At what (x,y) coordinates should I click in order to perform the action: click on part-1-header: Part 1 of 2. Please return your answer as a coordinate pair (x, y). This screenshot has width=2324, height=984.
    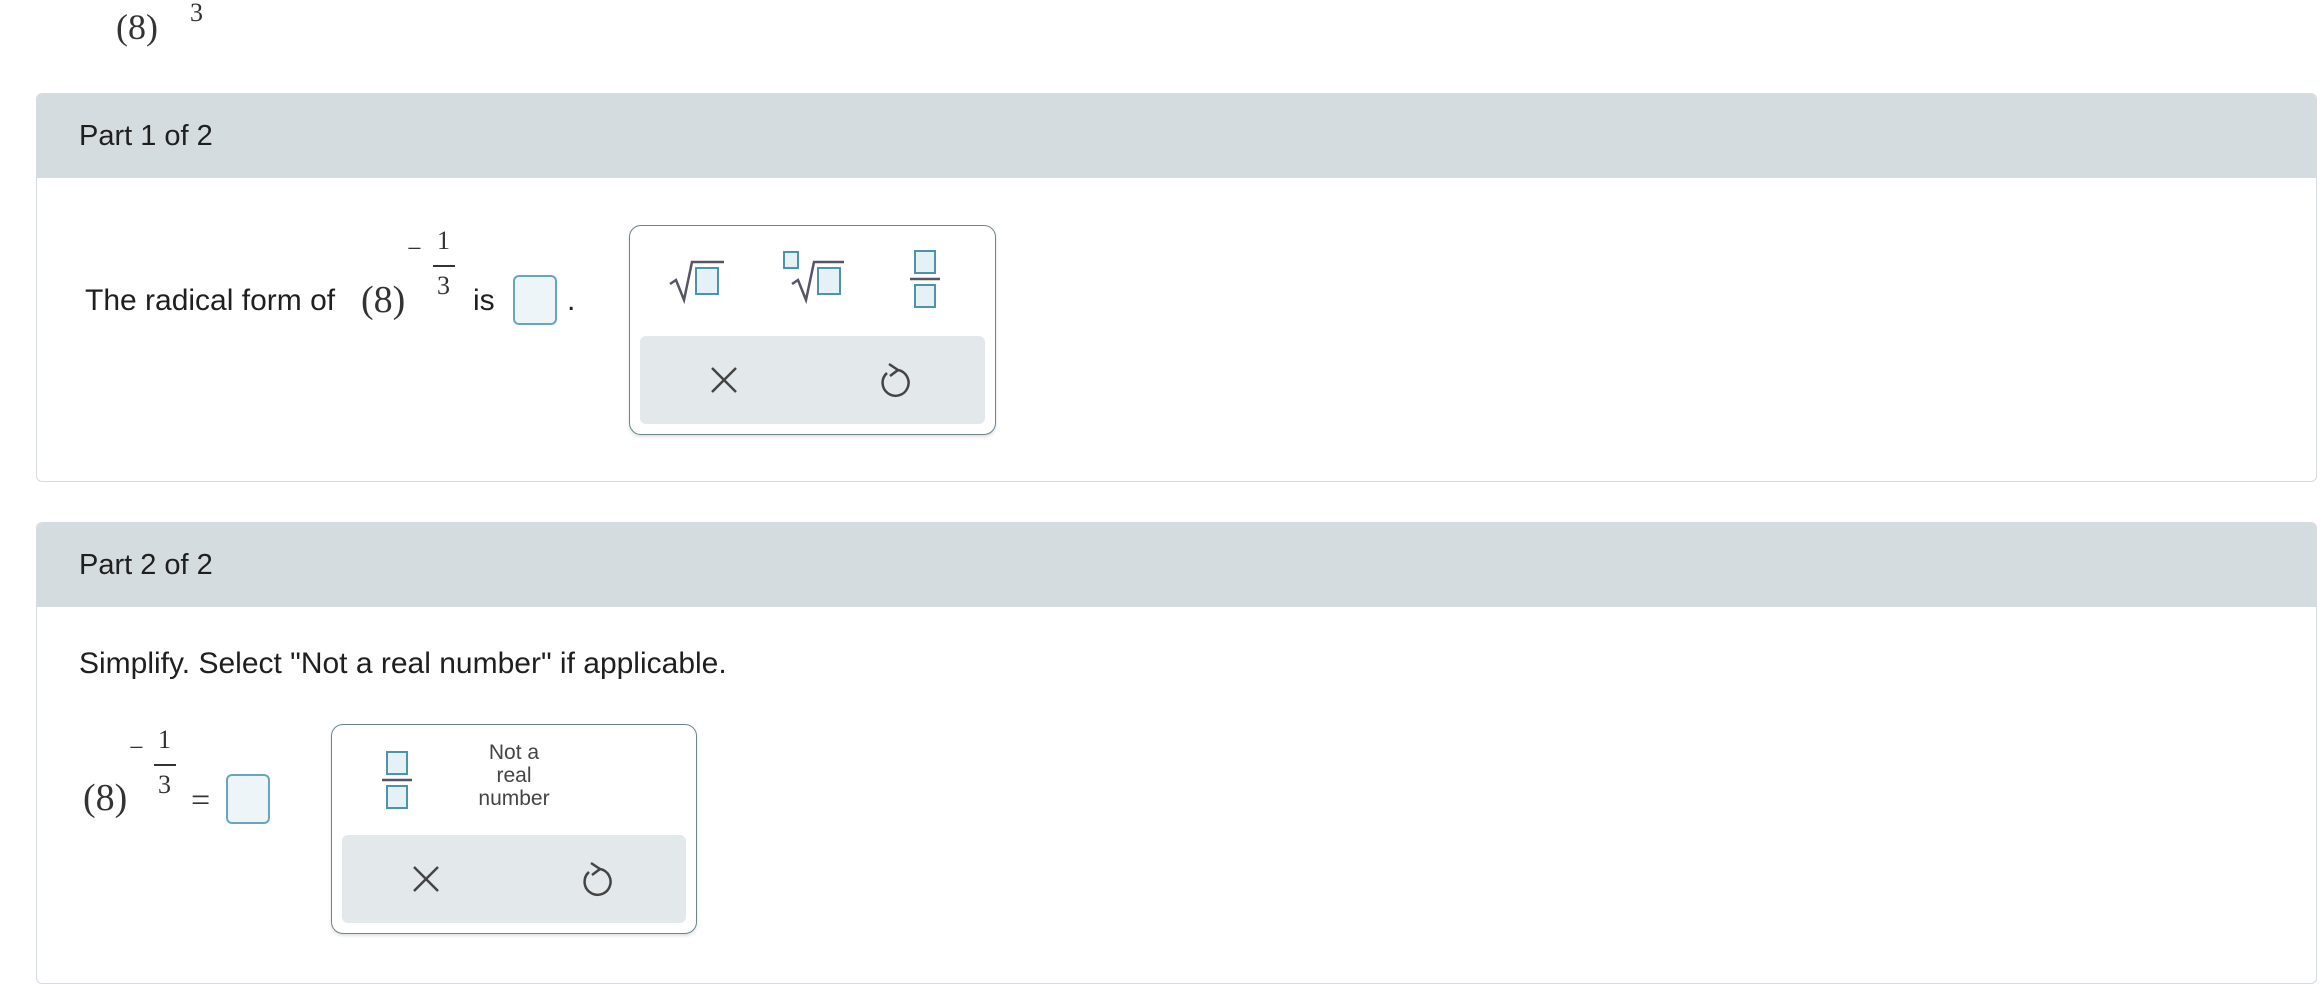
    Looking at the image, I should click on (1176, 136).